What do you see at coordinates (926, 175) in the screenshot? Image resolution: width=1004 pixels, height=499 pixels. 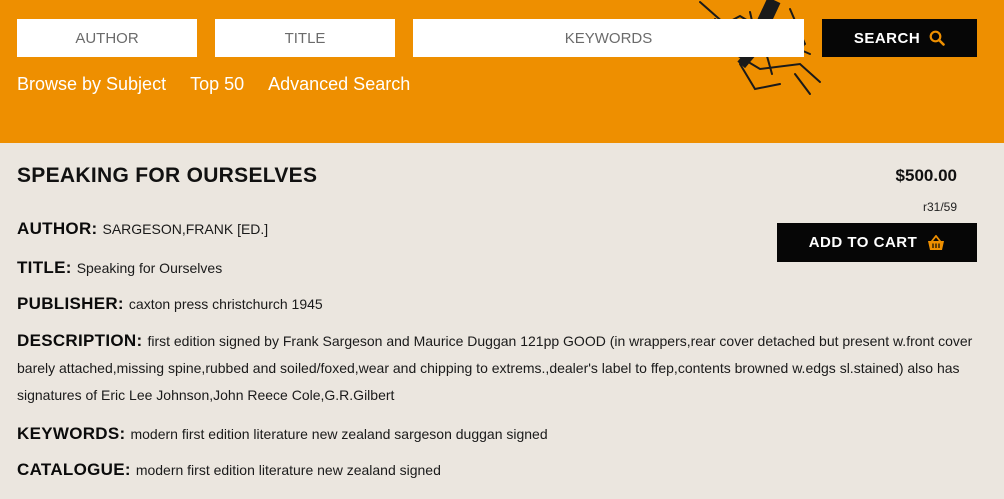 I see `book-price: $500.00` at bounding box center [926, 175].